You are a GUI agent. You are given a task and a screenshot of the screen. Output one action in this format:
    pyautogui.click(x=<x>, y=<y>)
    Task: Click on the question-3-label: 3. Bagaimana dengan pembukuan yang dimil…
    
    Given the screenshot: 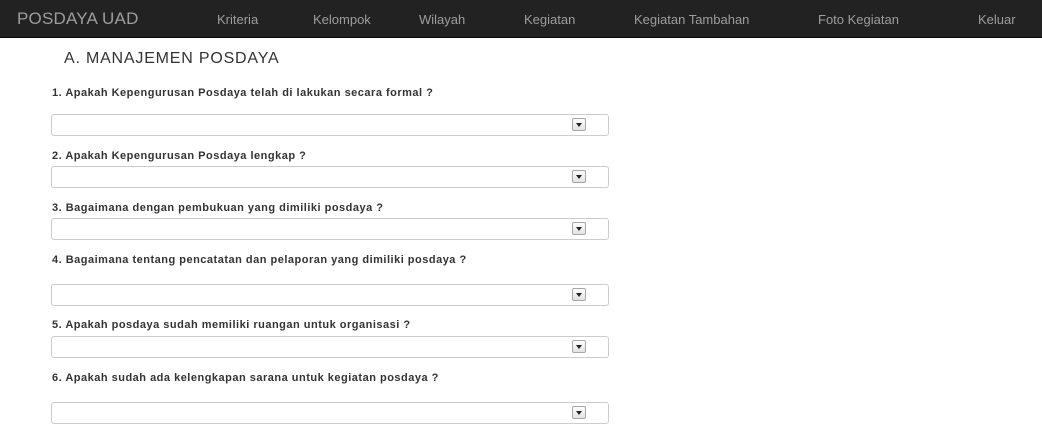 What is the action you would take?
    pyautogui.click(x=218, y=208)
    